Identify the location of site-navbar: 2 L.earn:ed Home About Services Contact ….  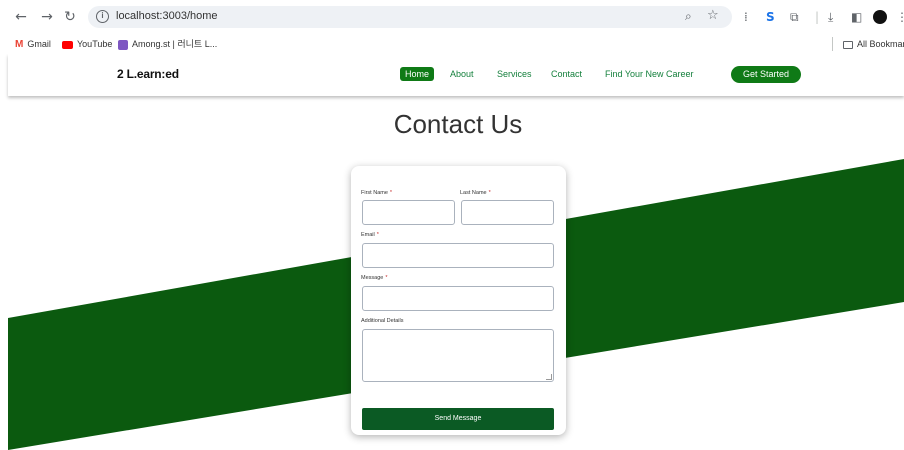
(456, 75).